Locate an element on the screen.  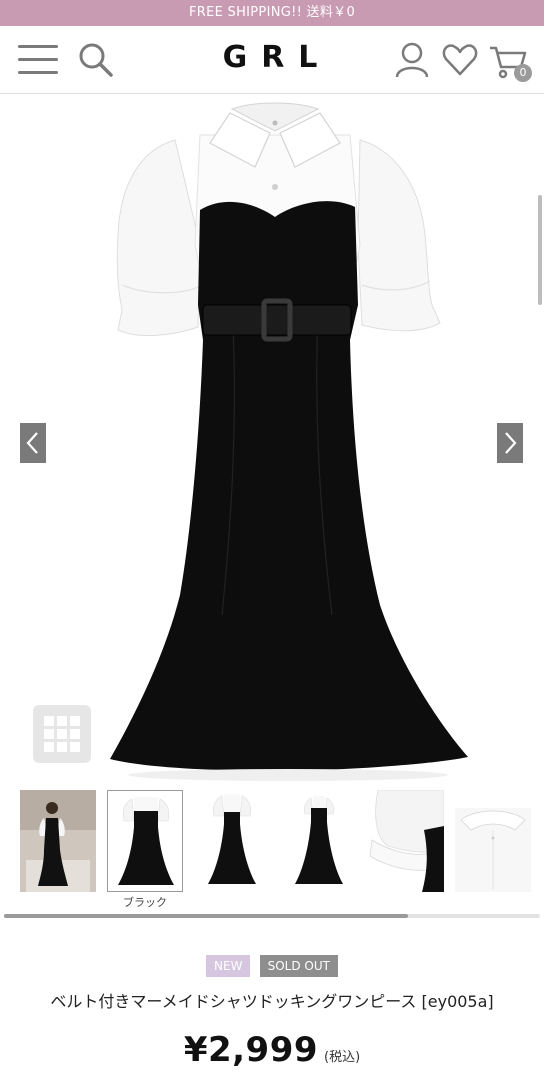
next-section-peek is located at coordinates (278, 1077).